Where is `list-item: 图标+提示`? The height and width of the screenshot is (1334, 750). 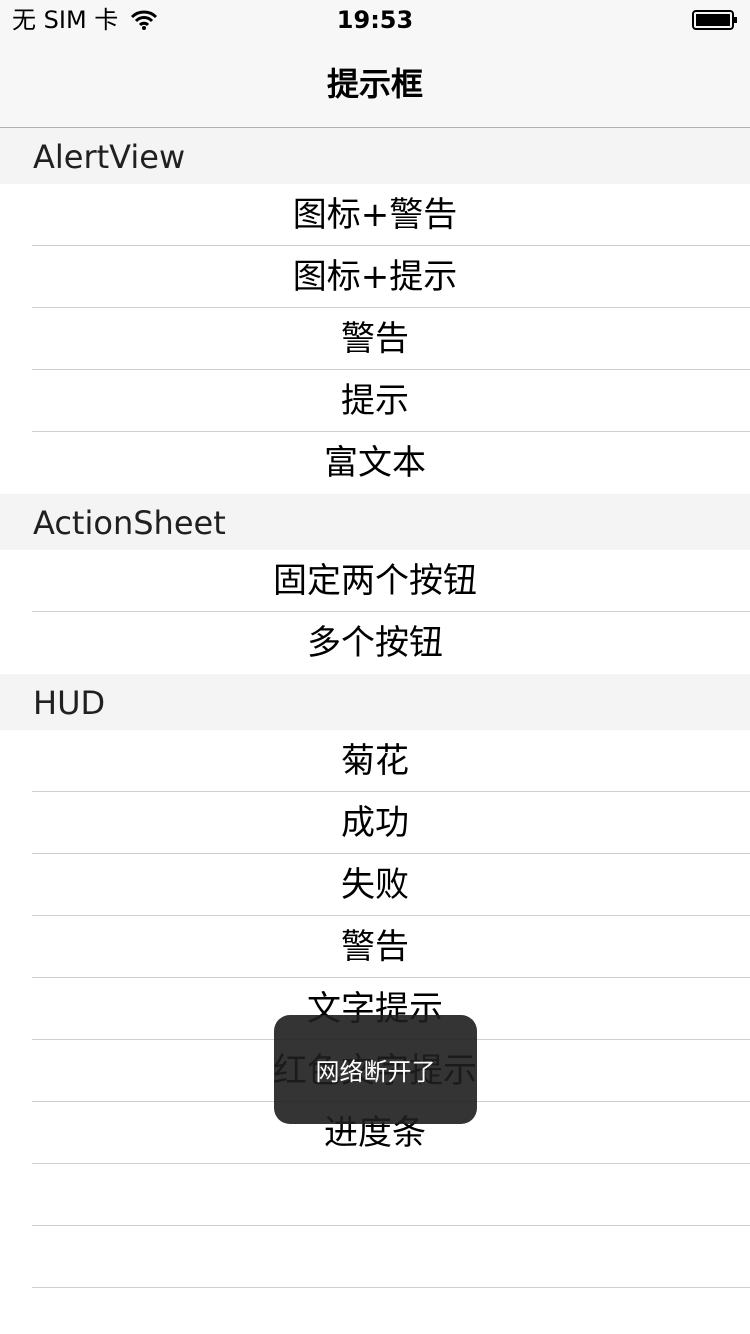 list-item: 图标+提示 is located at coordinates (375, 277).